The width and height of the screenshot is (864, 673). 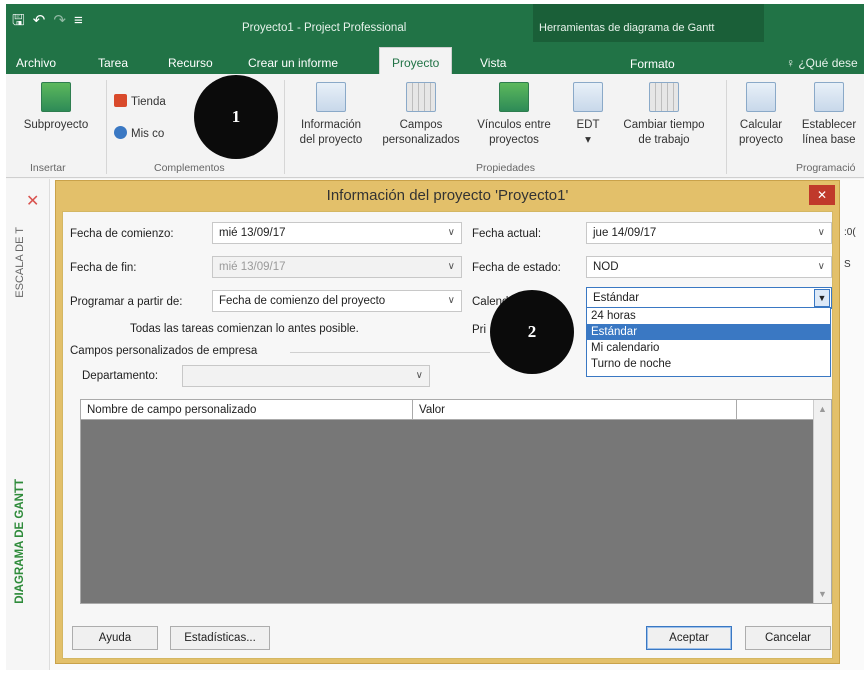 I want to click on save-icon: 🖫, so click(x=22, y=22).